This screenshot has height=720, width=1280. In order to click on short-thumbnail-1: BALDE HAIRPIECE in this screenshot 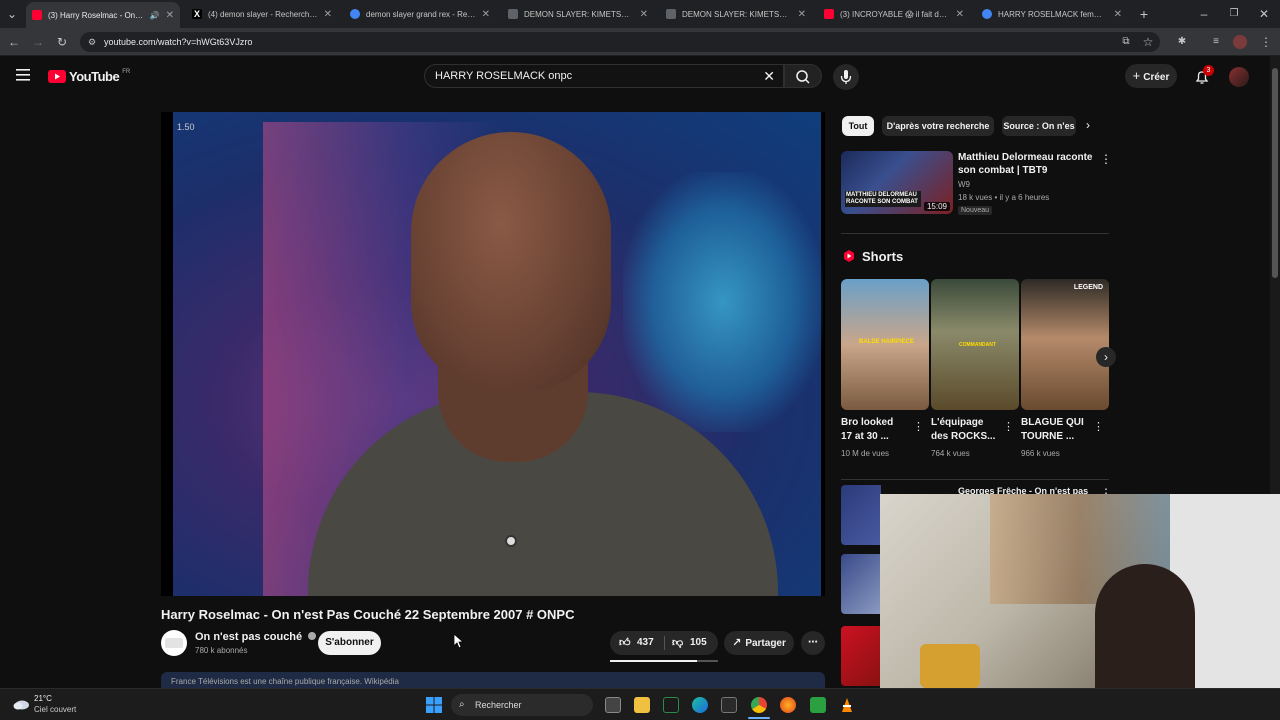, I will do `click(885, 344)`.